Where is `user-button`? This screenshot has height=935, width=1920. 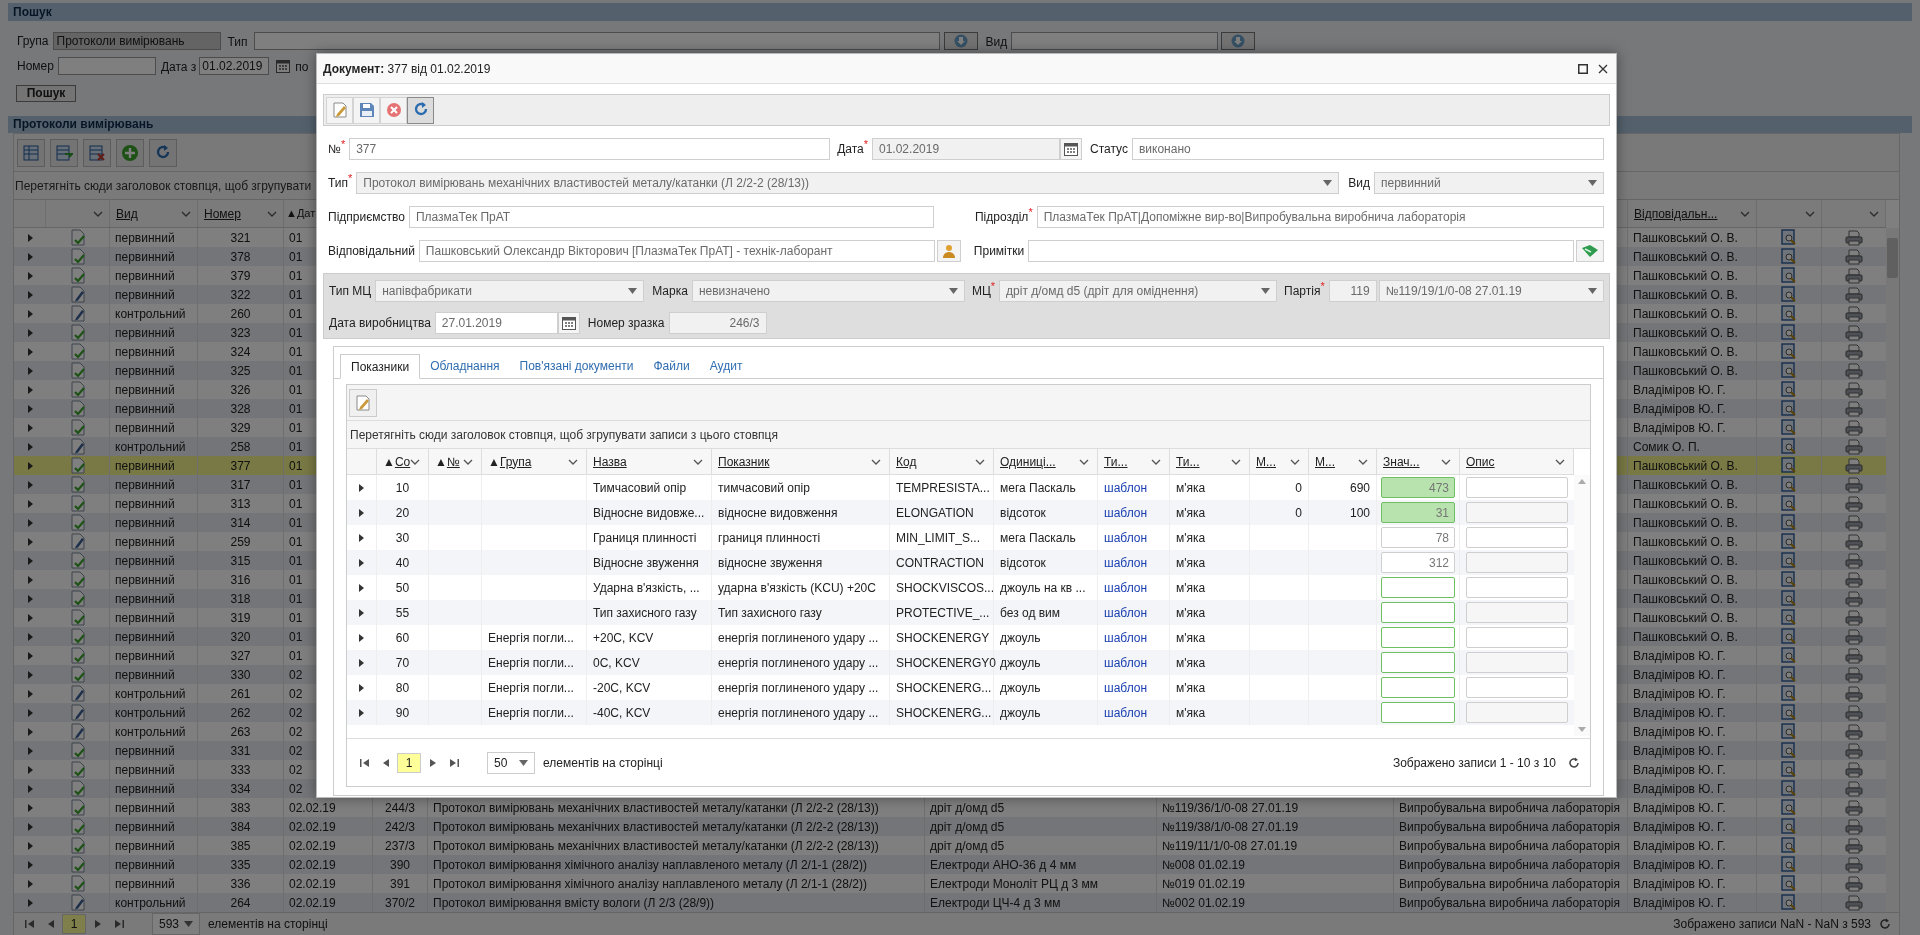 user-button is located at coordinates (948, 251).